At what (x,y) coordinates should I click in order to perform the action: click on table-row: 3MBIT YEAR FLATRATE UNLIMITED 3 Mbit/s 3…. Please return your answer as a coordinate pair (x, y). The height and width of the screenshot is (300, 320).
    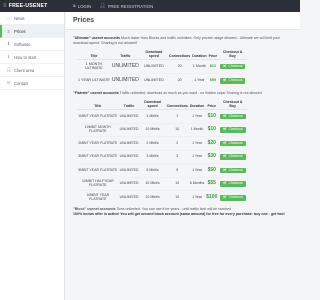
    Looking at the image, I should click on (162, 156).